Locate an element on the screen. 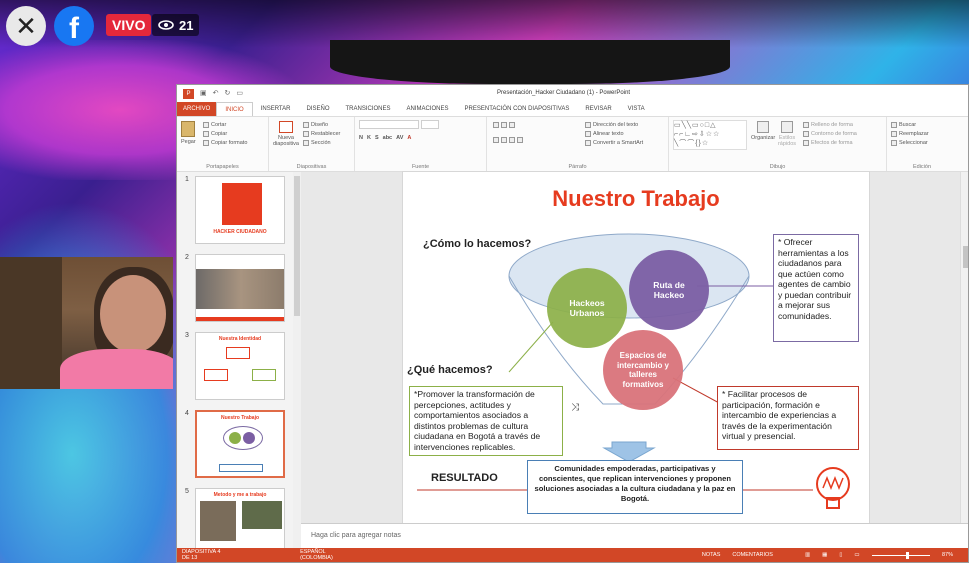 The width and height of the screenshot is (969, 563). tab-transiciones: TRANSICIONES is located at coordinates (368, 109).